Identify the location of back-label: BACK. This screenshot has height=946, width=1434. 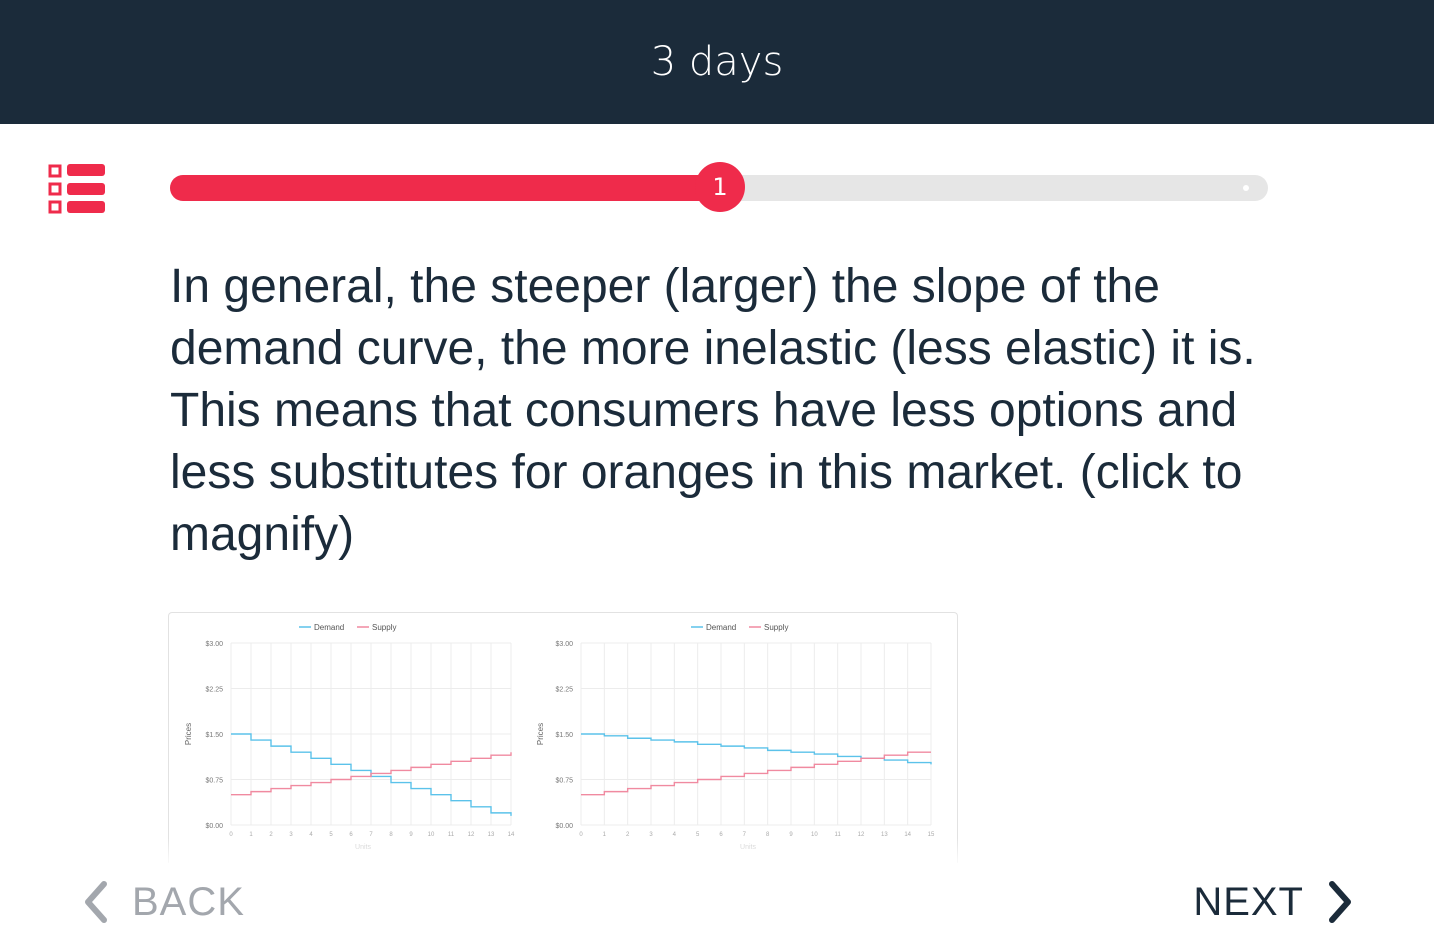
(188, 901).